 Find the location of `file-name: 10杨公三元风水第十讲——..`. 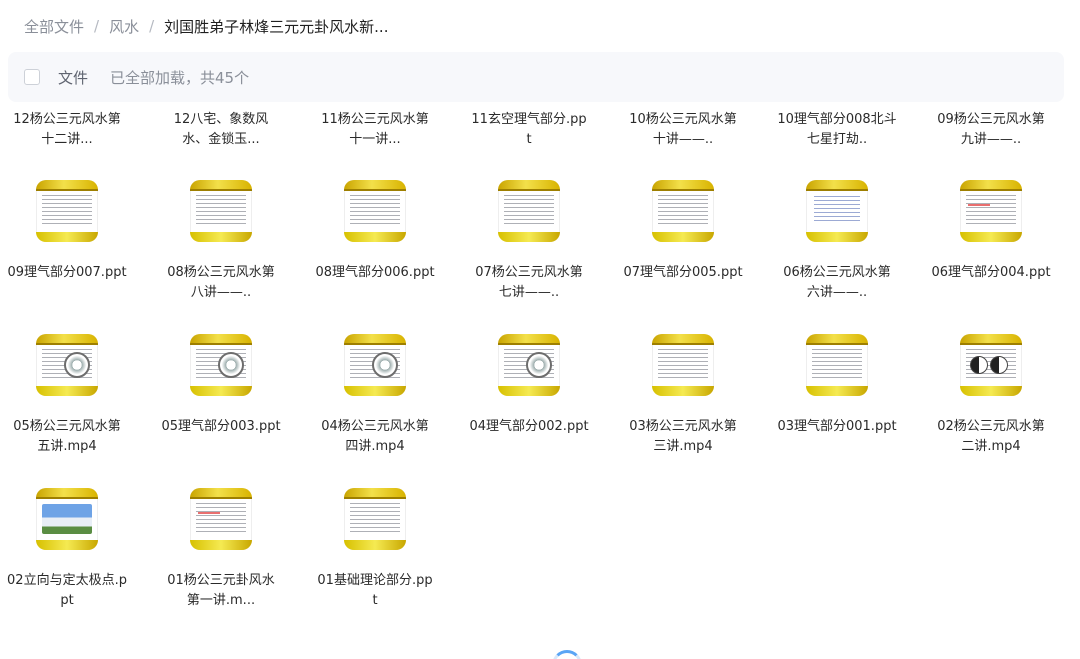

file-name: 10杨公三元风水第十讲——.. is located at coordinates (683, 129).